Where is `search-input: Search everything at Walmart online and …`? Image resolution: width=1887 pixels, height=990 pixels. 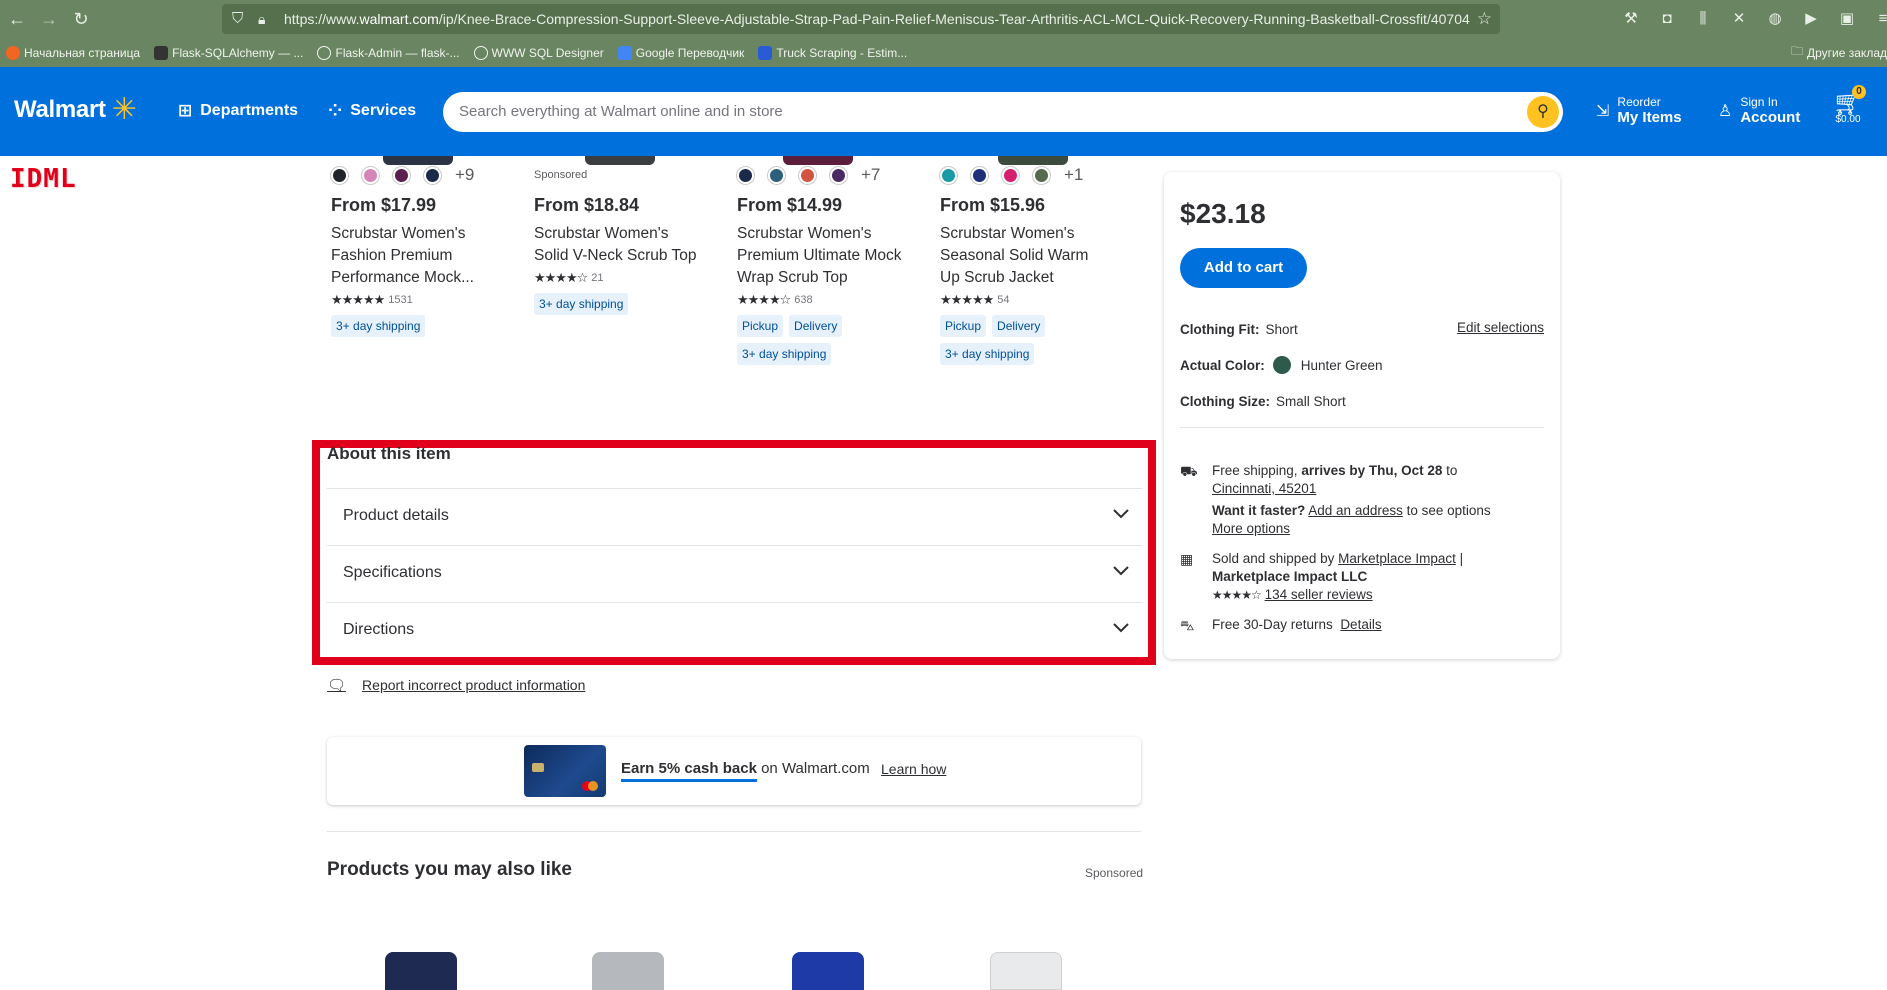
search-input: Search everything at Walmart online and … is located at coordinates (1003, 112).